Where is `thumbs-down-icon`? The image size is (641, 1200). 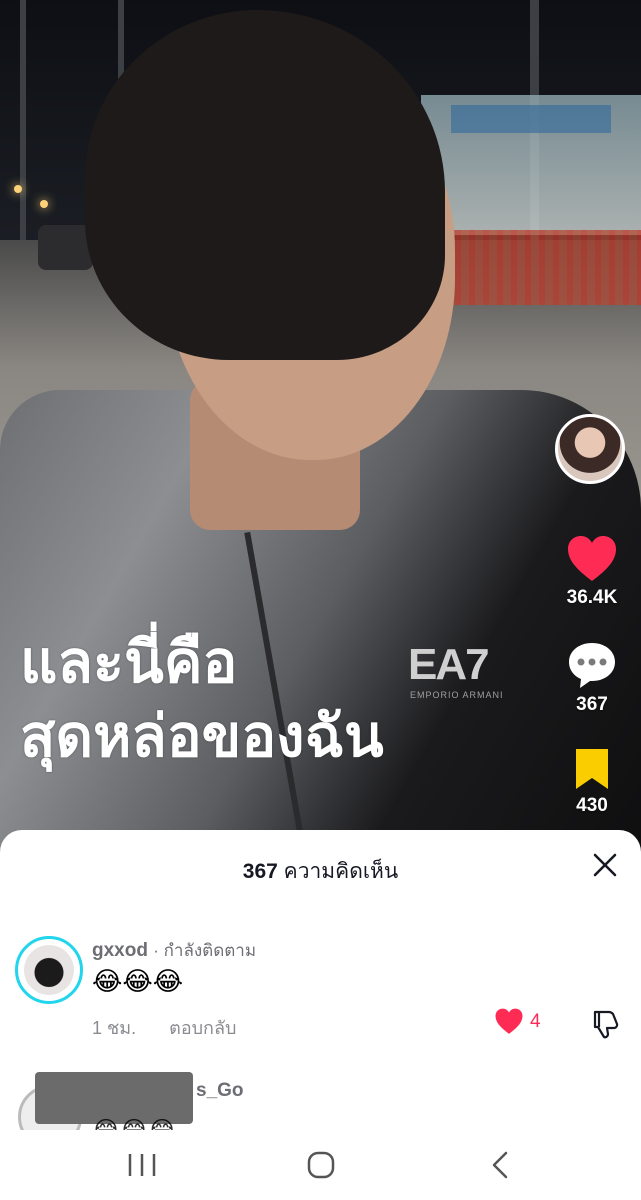
thumbs-down-icon is located at coordinates (605, 1024).